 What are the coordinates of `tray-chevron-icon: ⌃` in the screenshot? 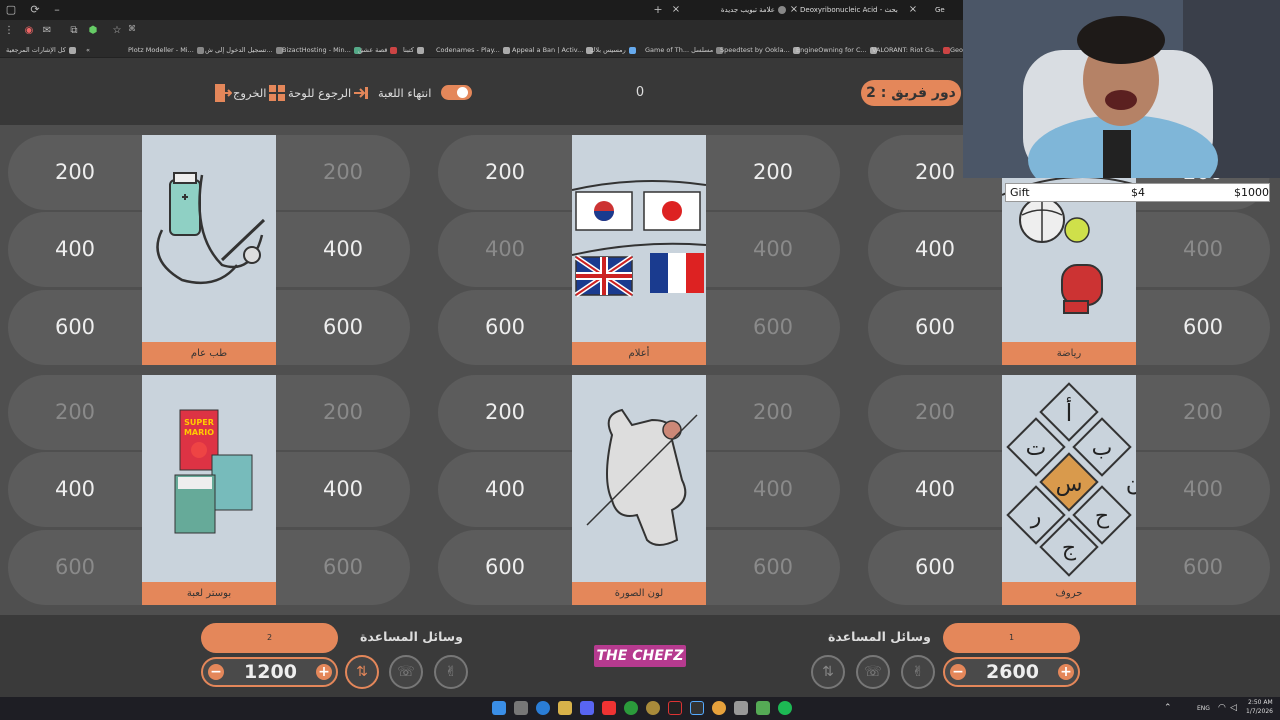 It's located at (1168, 708).